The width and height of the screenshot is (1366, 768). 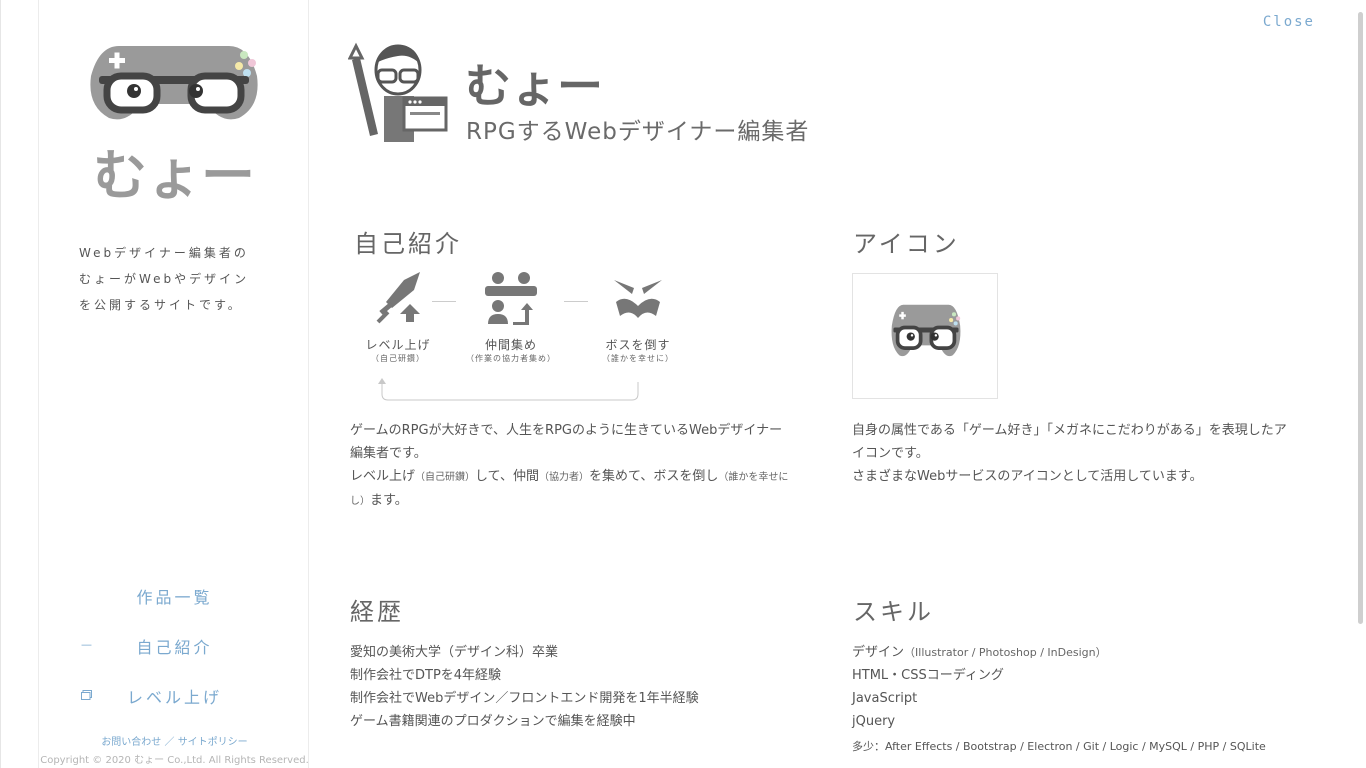 What do you see at coordinates (1069, 430) in the screenshot?
I see `icon-line: 自身の属性である「ゲーム好き」「メガネにこだわりがある」を表現したア` at bounding box center [1069, 430].